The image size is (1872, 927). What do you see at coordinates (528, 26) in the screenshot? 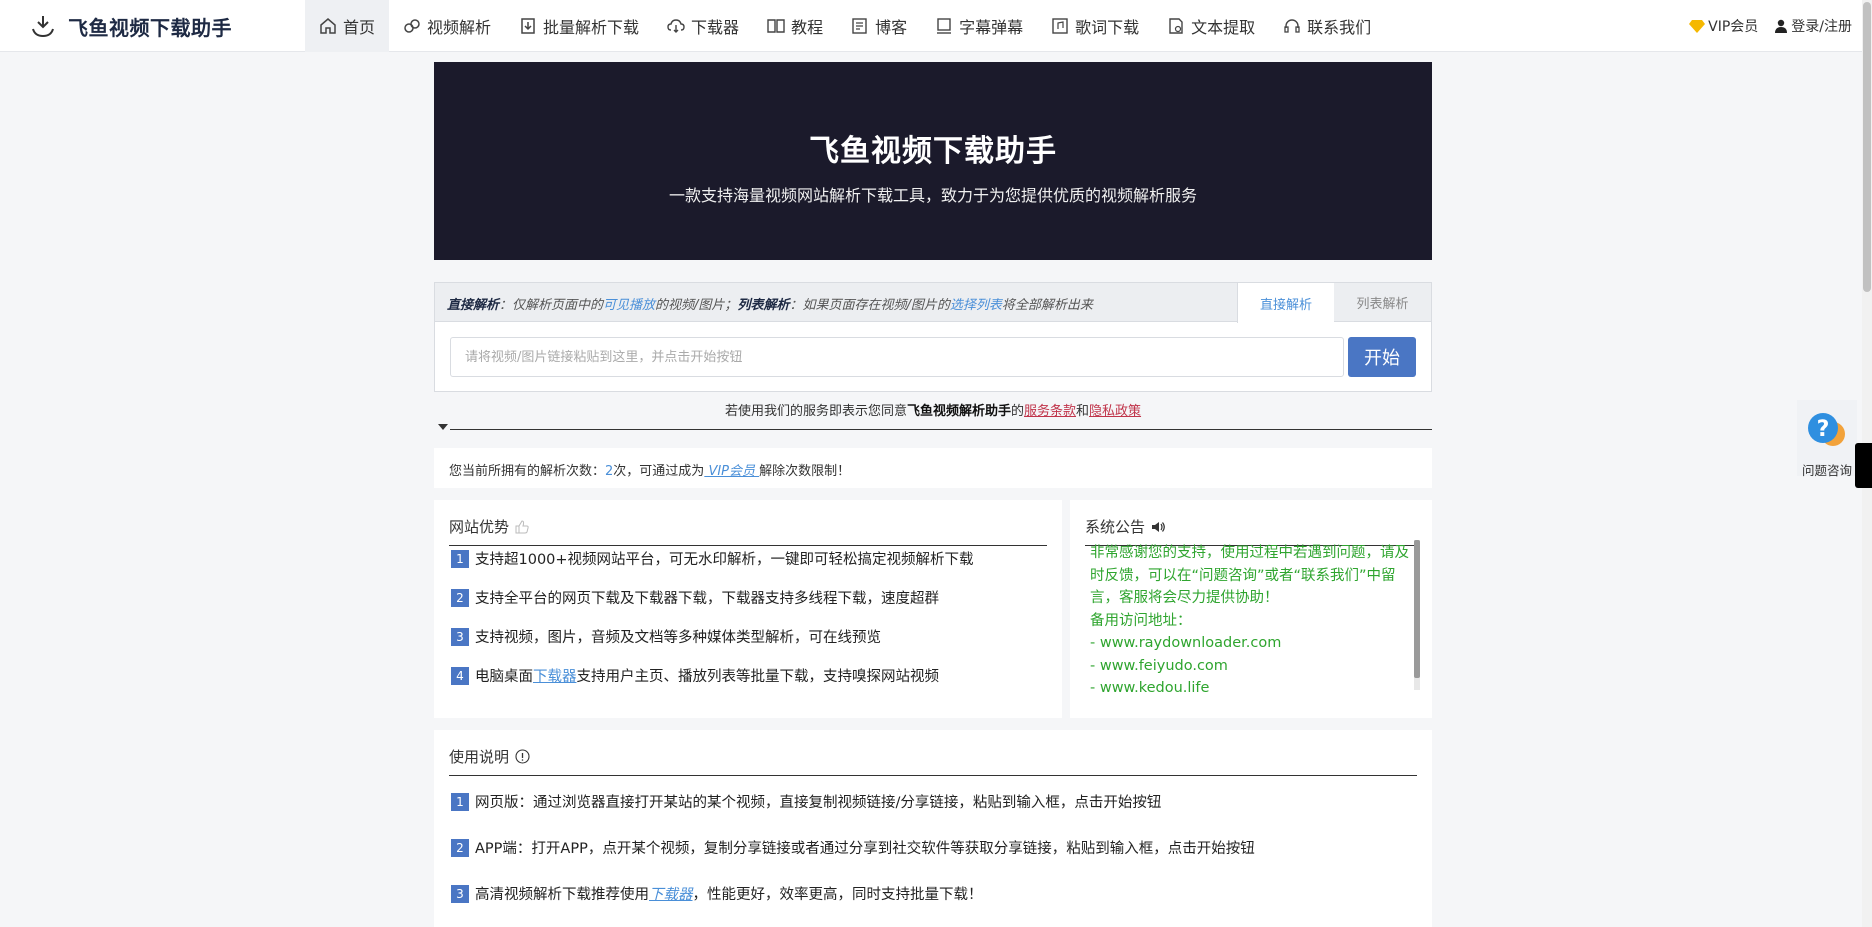
I see `batch-download-icon` at bounding box center [528, 26].